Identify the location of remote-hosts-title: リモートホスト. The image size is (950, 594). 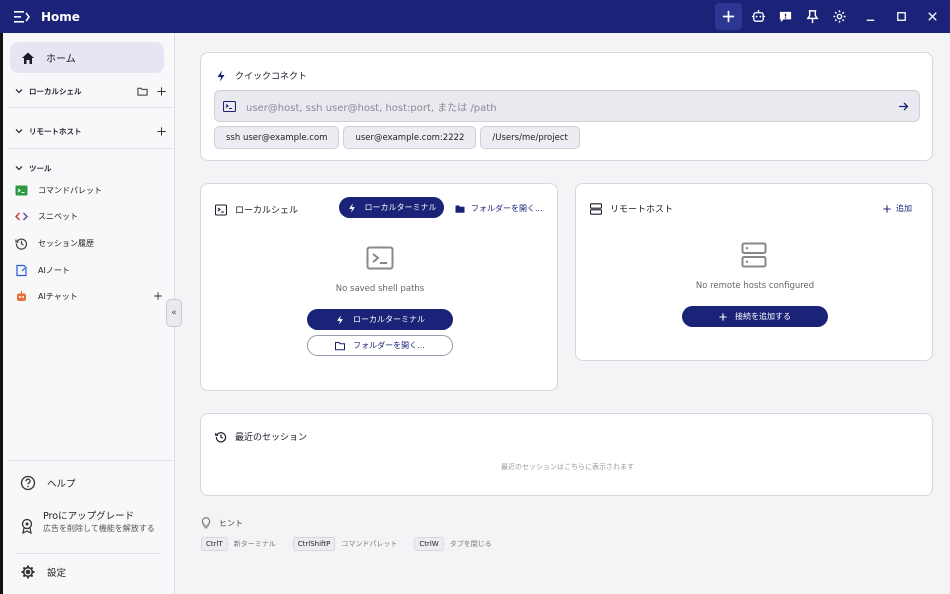
(642, 210).